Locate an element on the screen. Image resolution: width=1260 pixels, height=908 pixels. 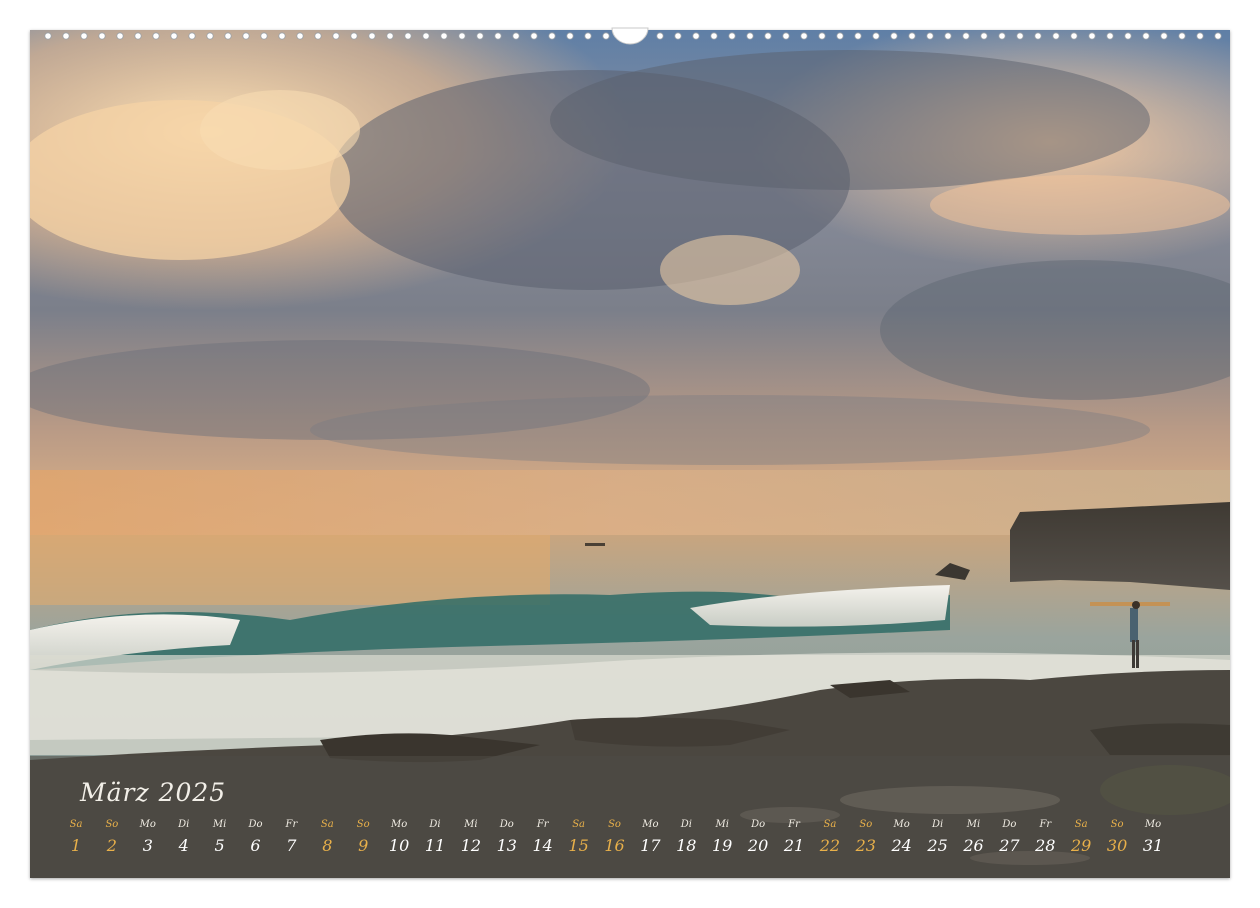
day-cell: Do 27 is located at coordinates (1009, 837).